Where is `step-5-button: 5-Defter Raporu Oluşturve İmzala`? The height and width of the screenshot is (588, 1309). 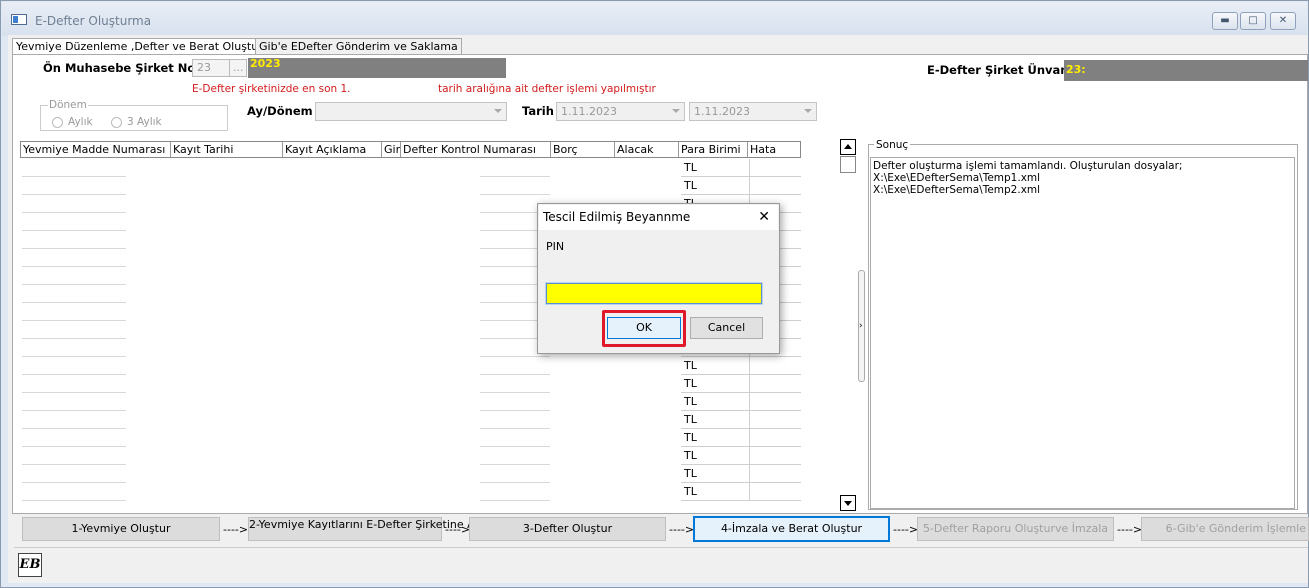 step-5-button: 5-Defter Raporu Oluşturve İmzala is located at coordinates (1015, 529).